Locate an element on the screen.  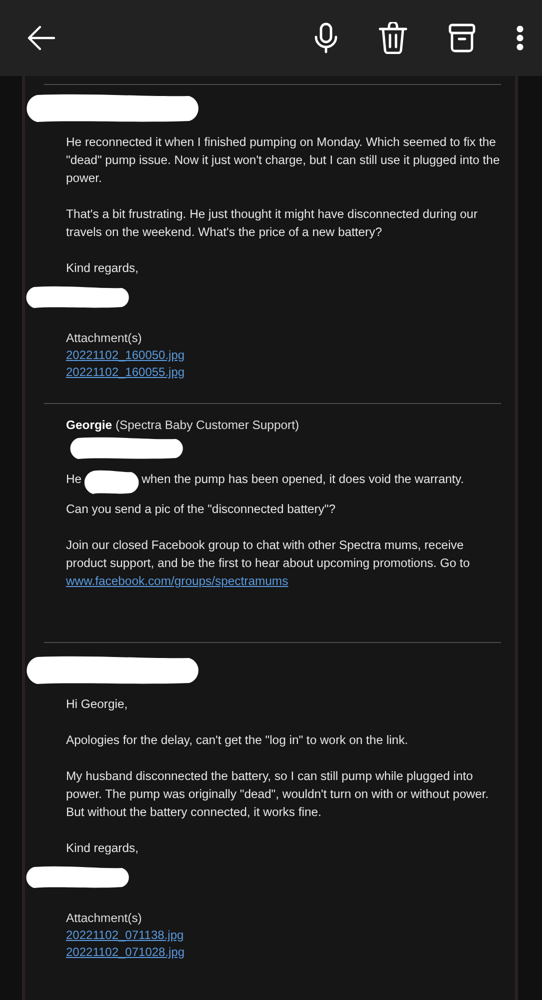
microphone-icon is located at coordinates (326, 38).